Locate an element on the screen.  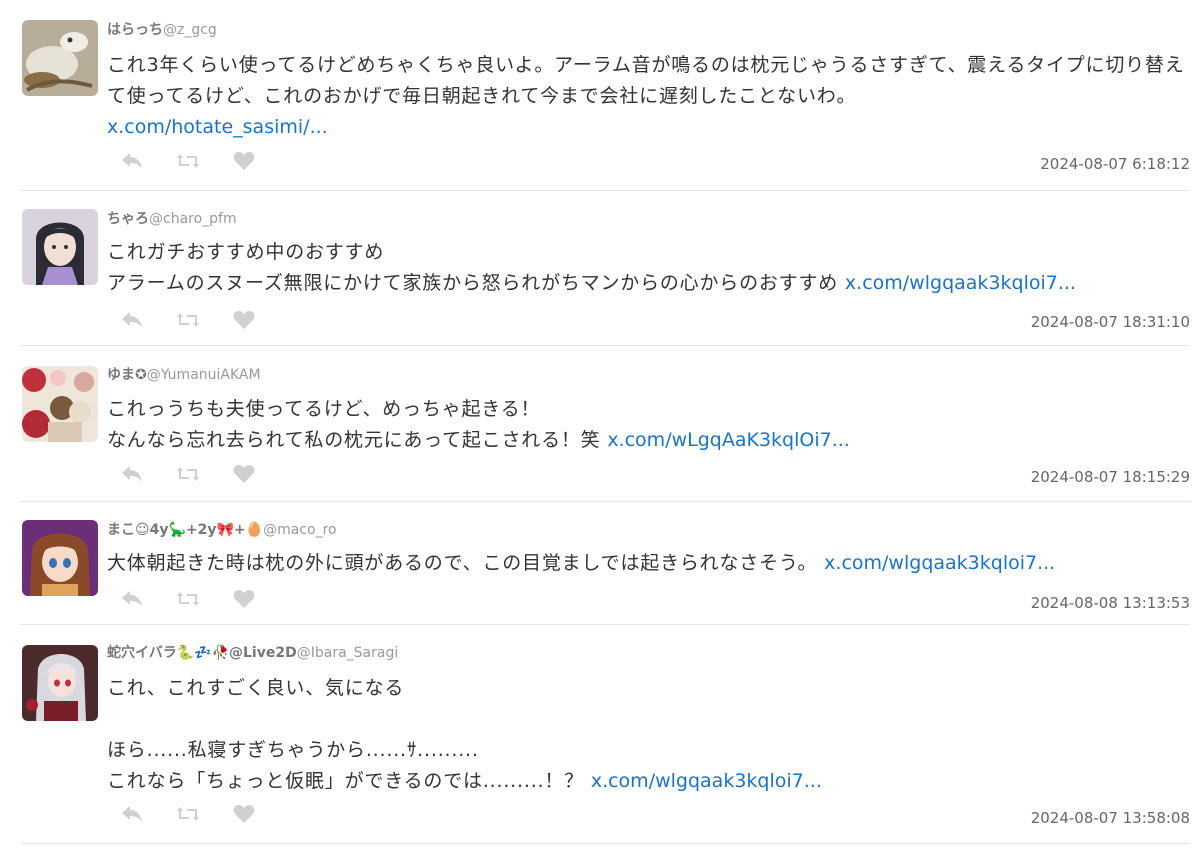
user-handle: @YumanuiAKAM is located at coordinates (204, 375).